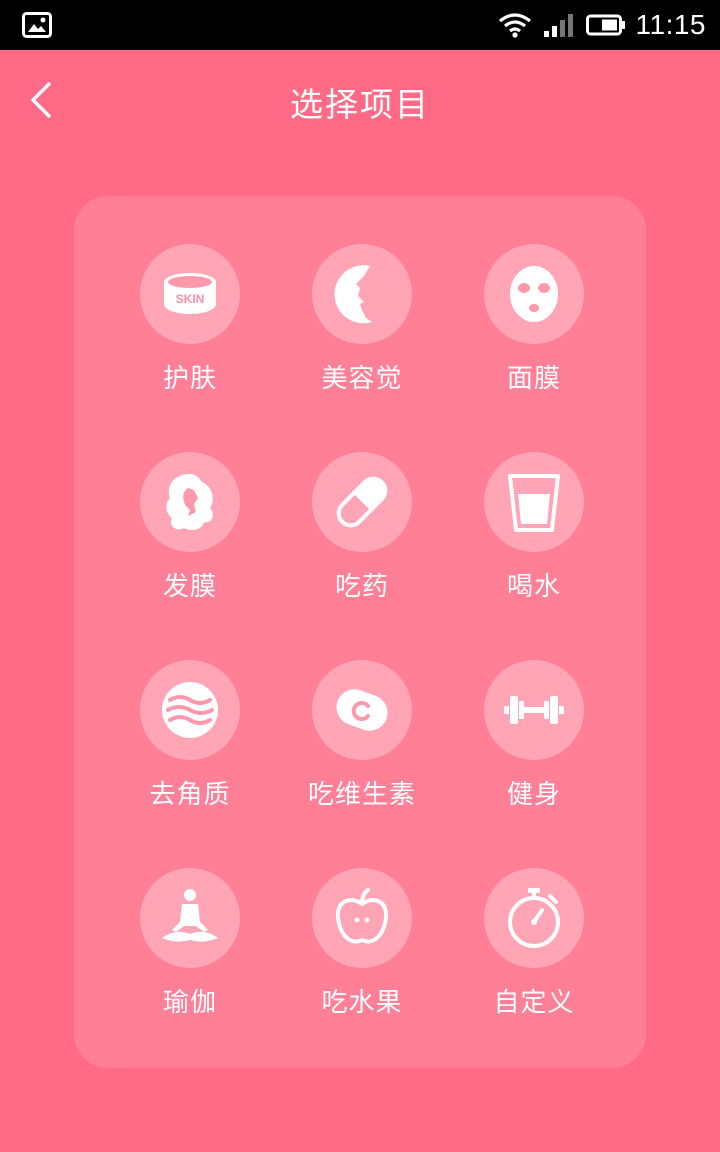 The image size is (720, 1152). I want to click on status-bar: 11:15, so click(360, 25).